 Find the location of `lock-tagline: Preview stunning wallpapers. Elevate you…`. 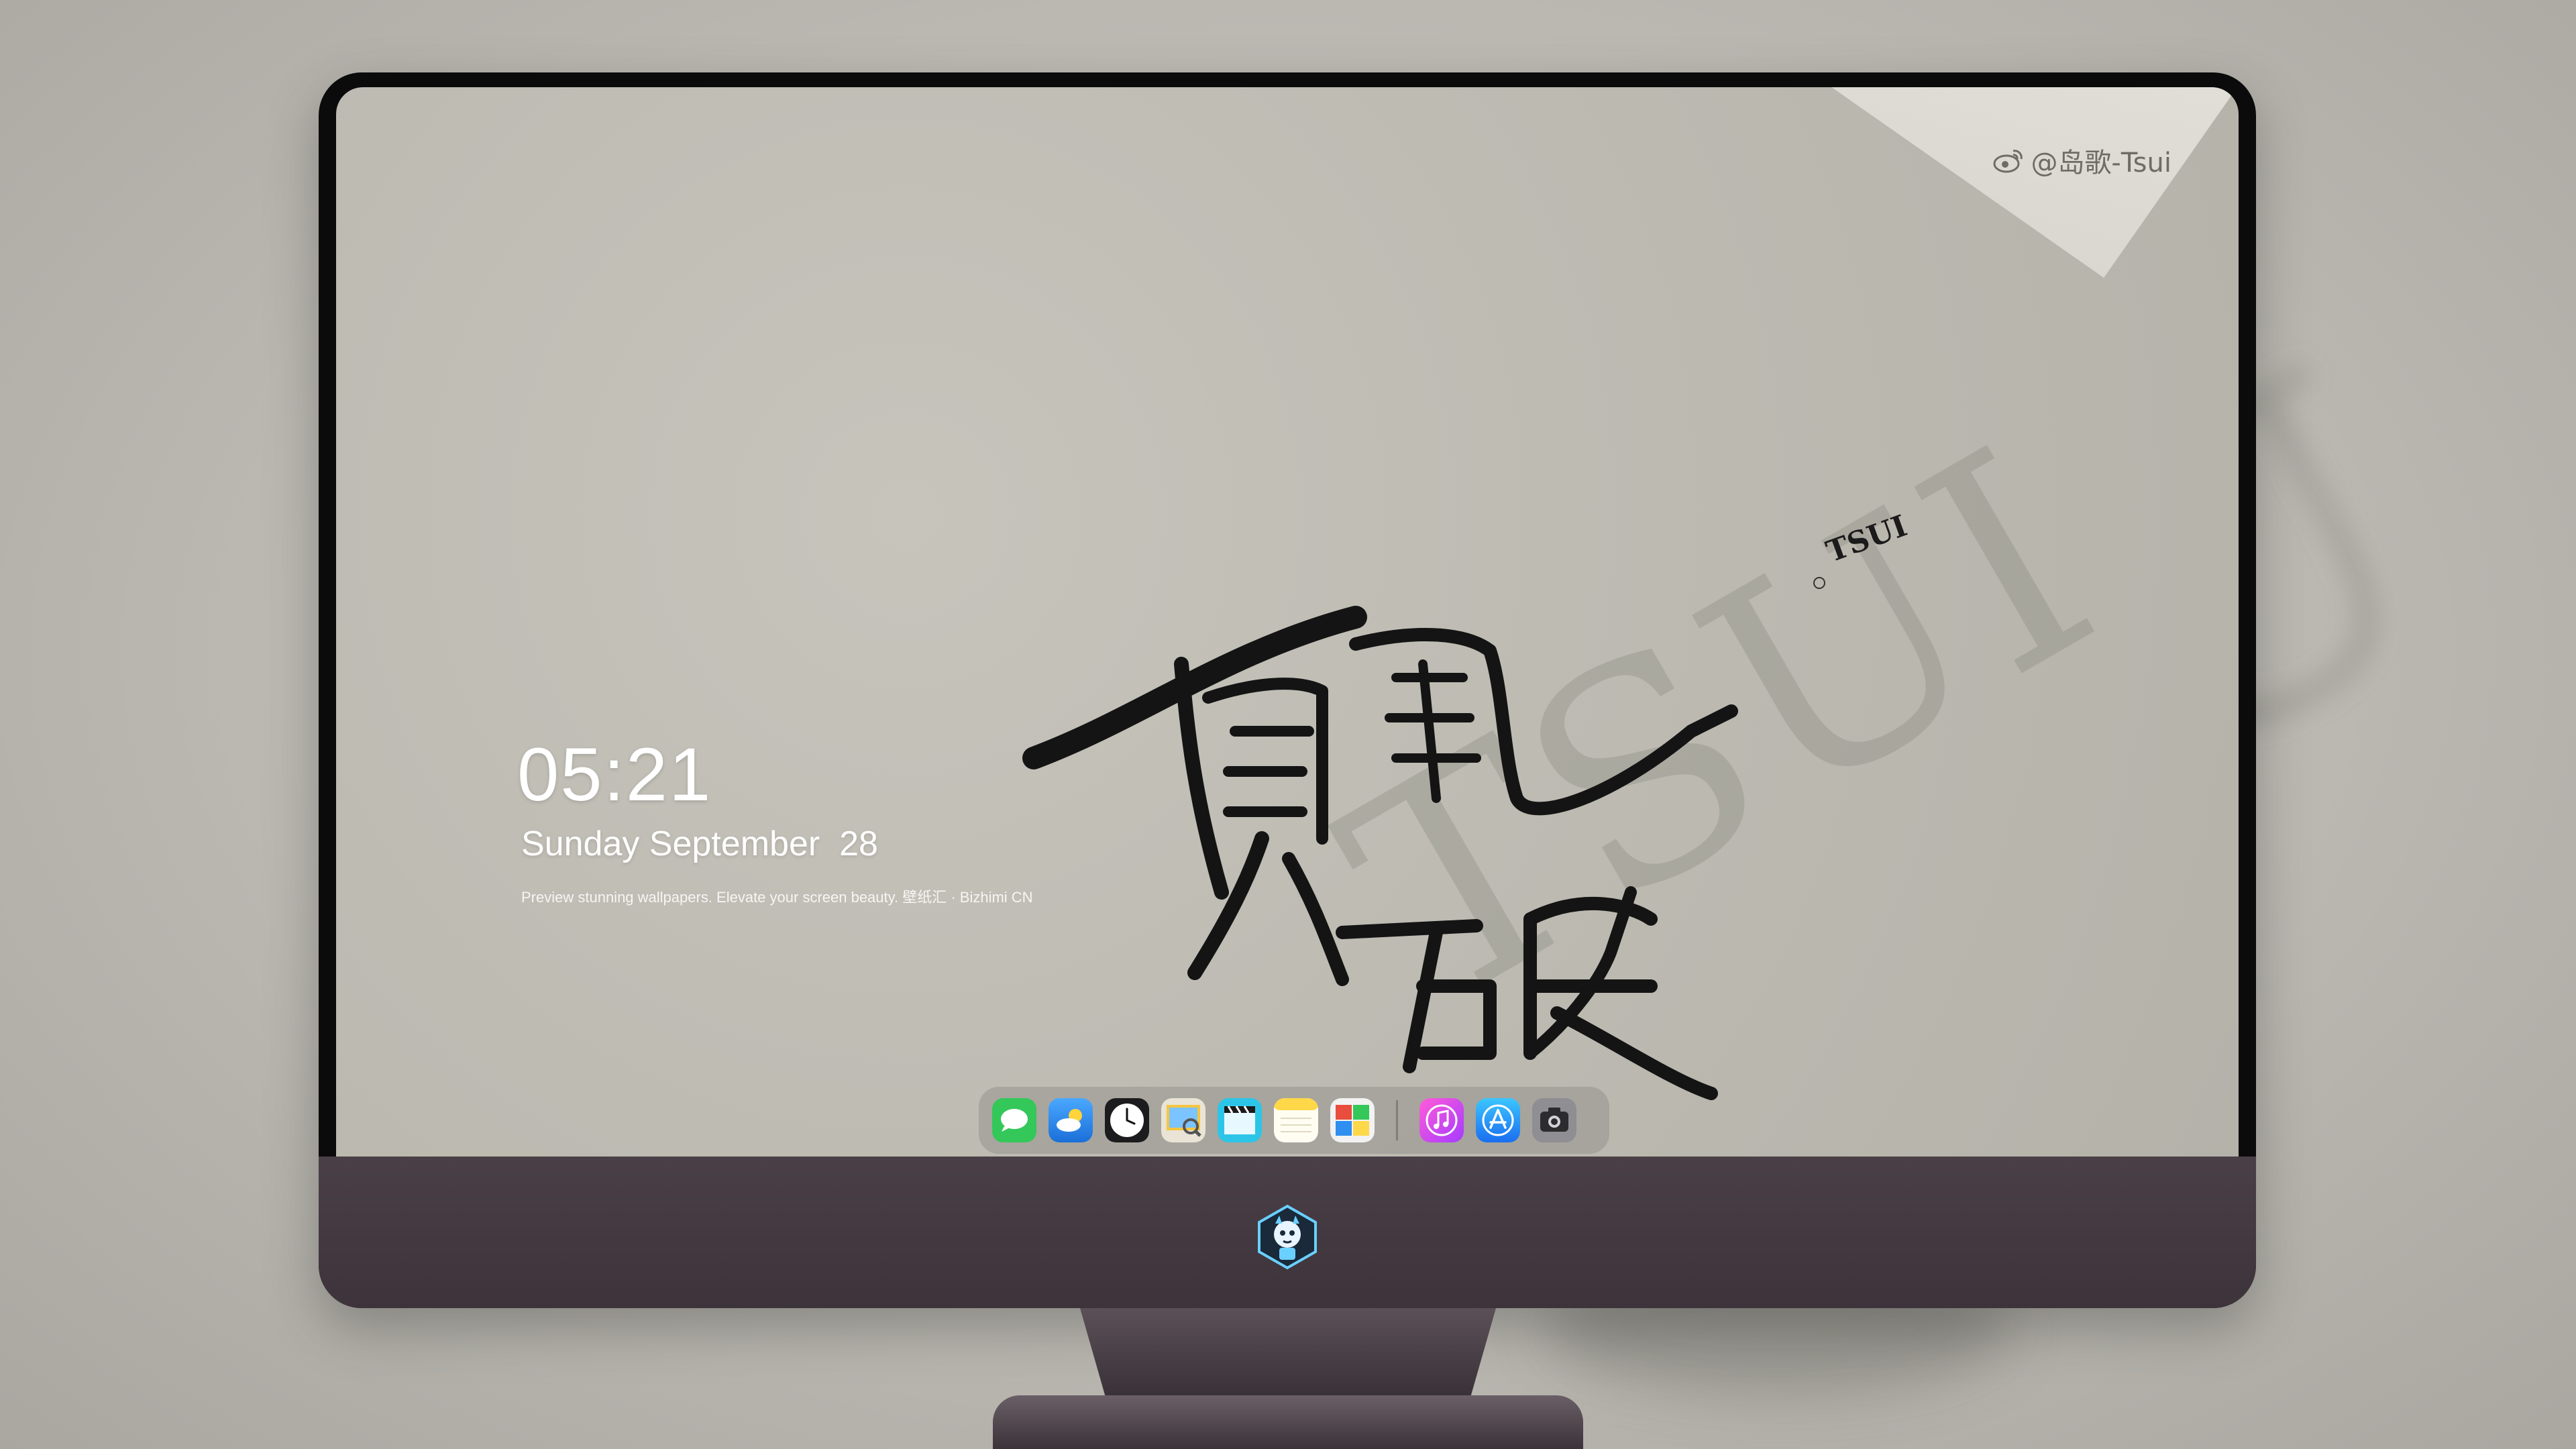

lock-tagline: Preview stunning wallpapers. Elevate you… is located at coordinates (777, 897).